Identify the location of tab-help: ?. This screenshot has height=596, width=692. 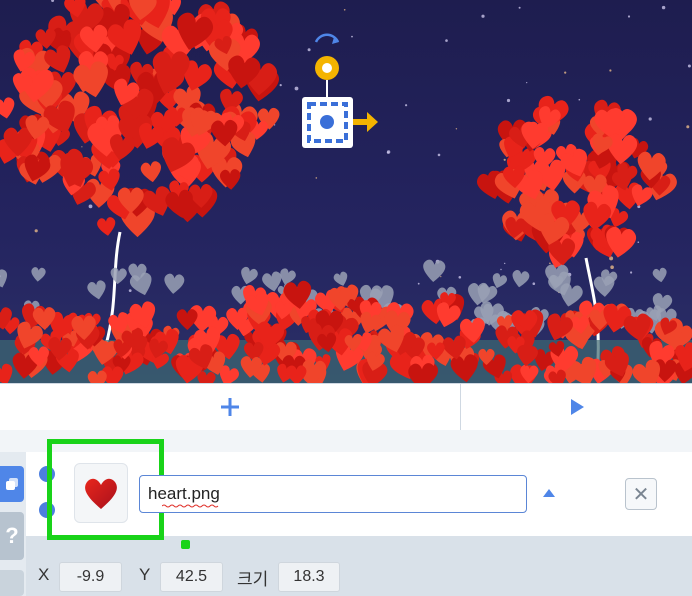
(12, 536).